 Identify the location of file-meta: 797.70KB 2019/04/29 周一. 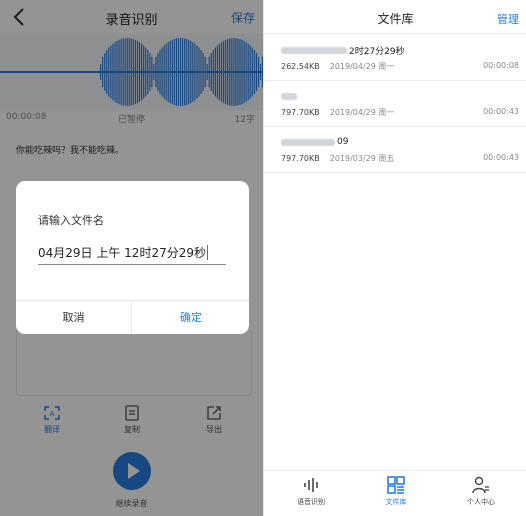
(337, 112).